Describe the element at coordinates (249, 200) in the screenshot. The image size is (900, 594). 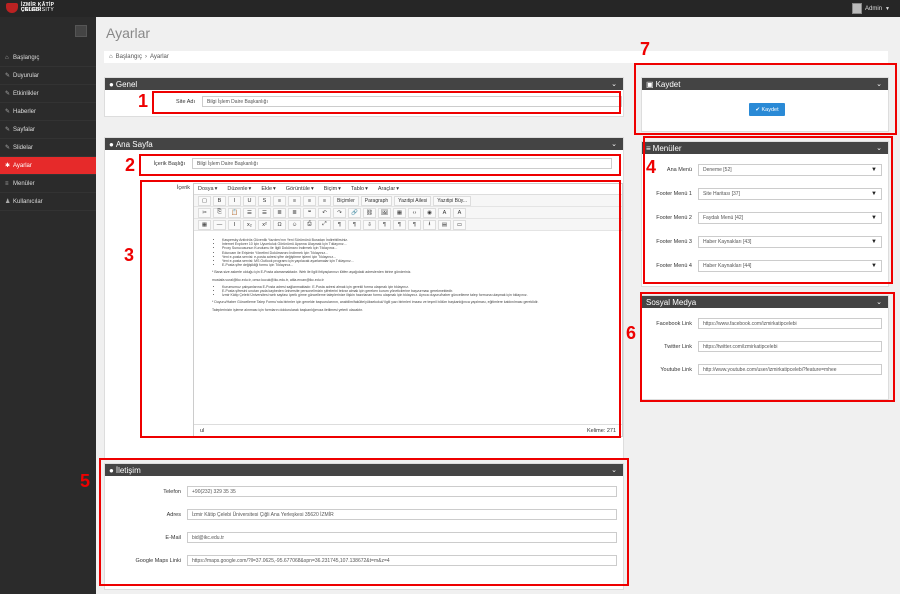
I see `editor-toolbar-button: U` at that location.